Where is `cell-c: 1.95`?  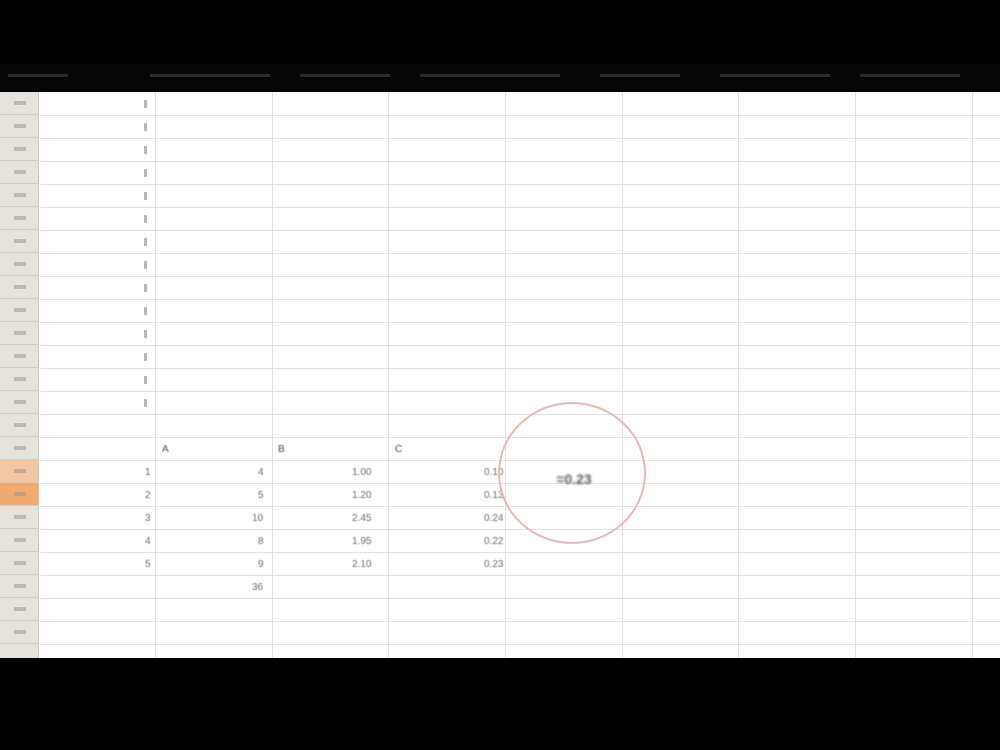
cell-c: 1.95 is located at coordinates (361, 541).